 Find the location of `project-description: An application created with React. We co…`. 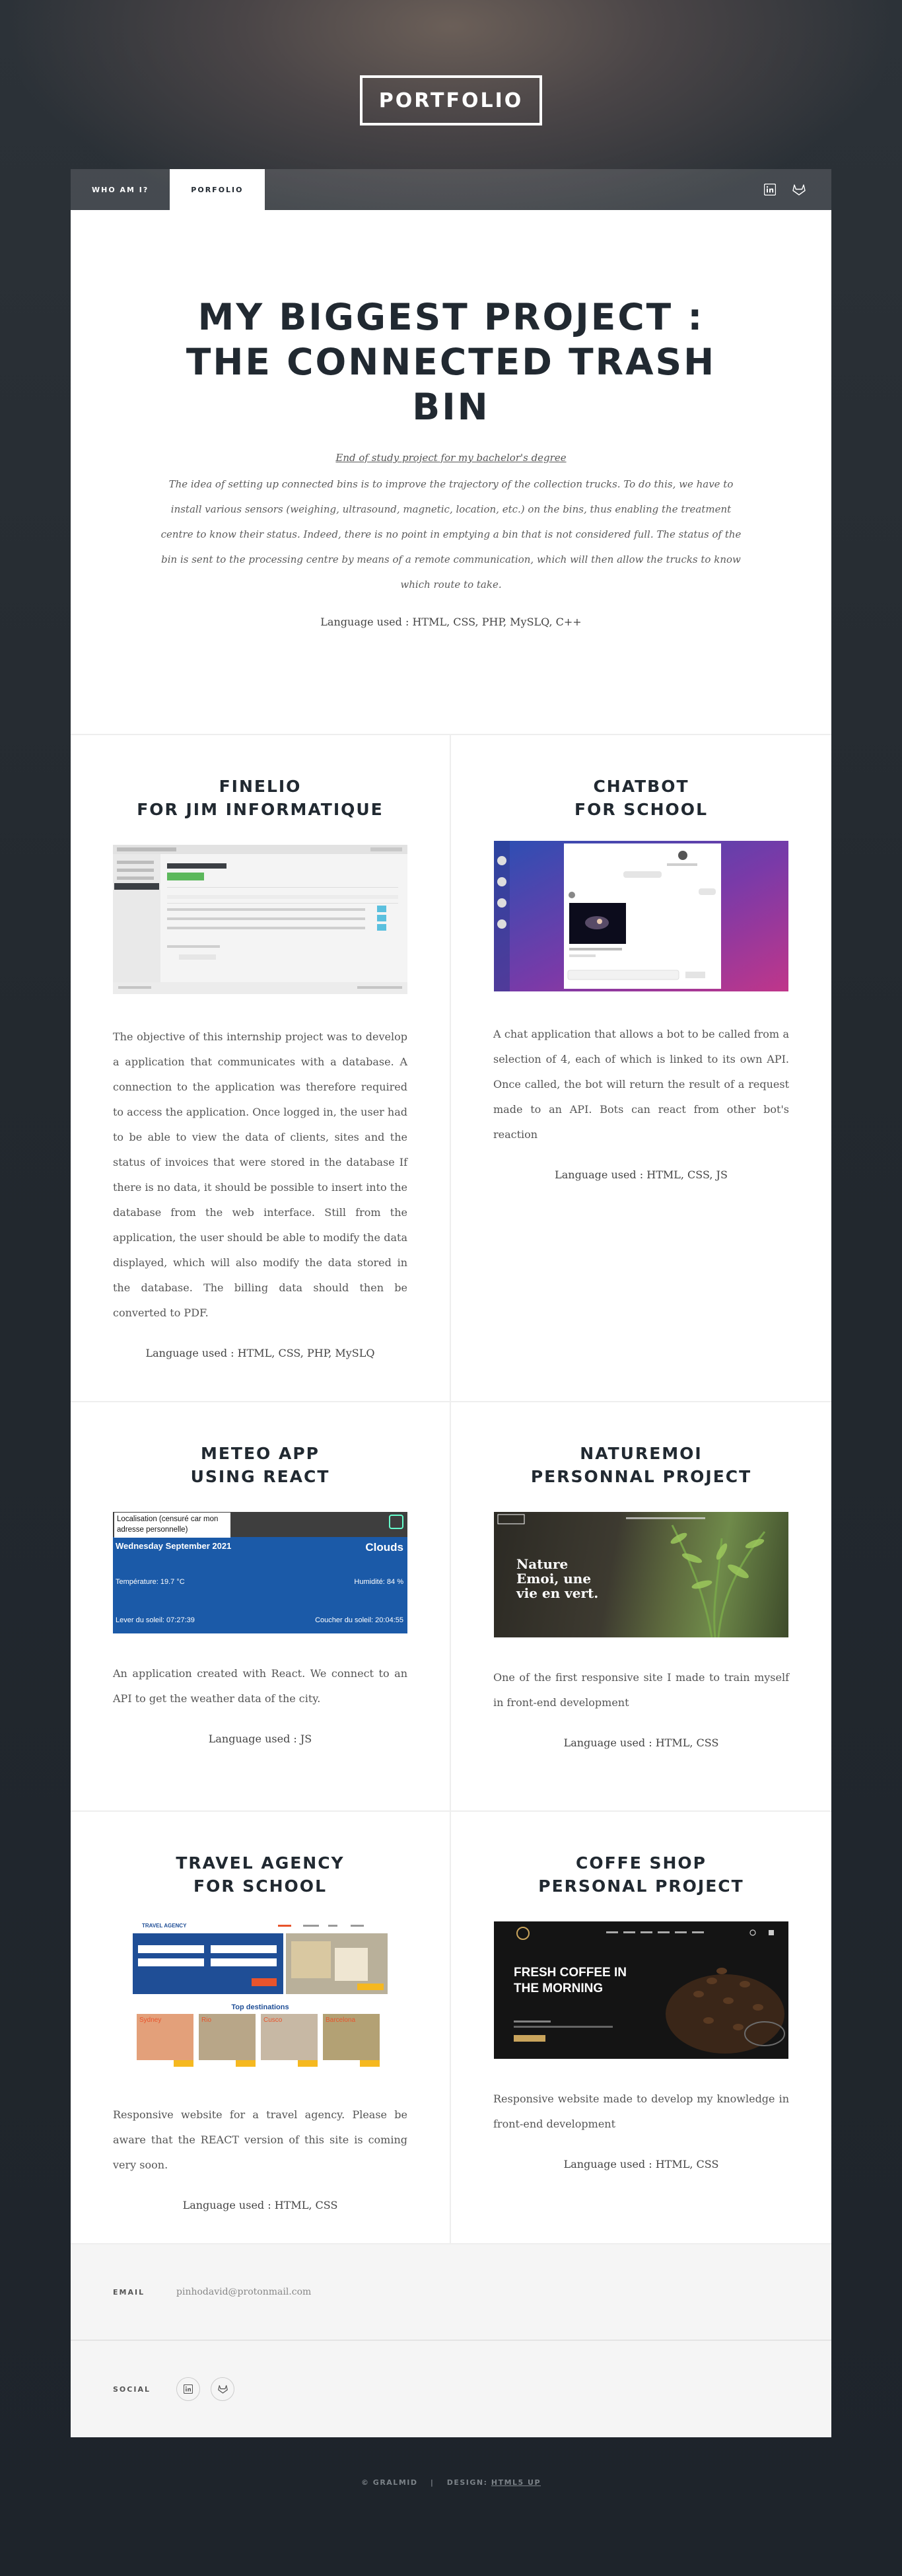

project-description: An application created with React. We co… is located at coordinates (260, 1686).